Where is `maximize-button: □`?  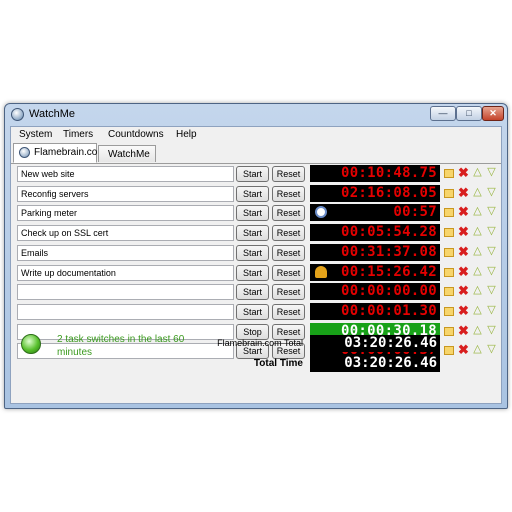
maximize-button: □ is located at coordinates (469, 113).